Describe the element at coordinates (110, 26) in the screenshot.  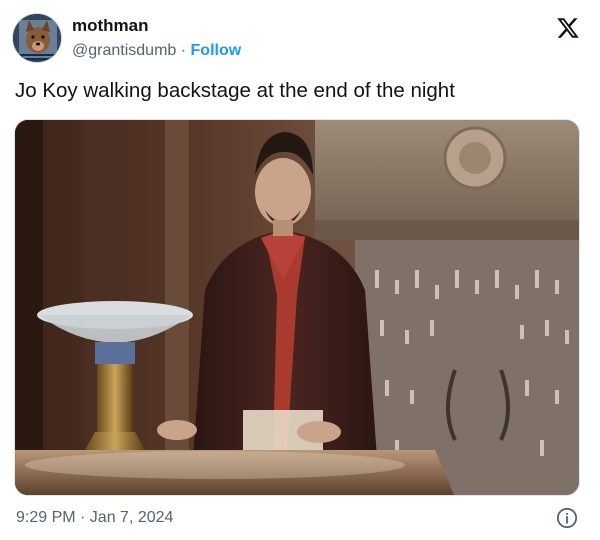
I see `author-display-name: mothman` at that location.